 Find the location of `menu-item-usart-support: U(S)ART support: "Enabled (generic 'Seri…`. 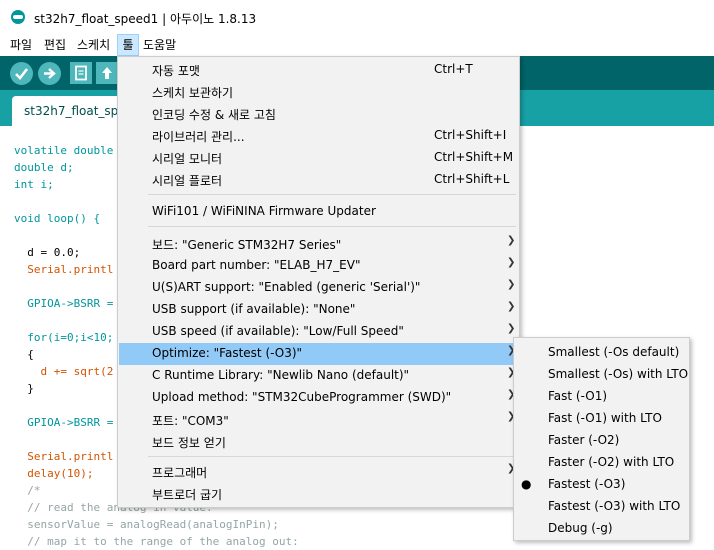

menu-item-usart-support: U(S)ART support: "Enabled (generic 'Seri… is located at coordinates (318, 288).